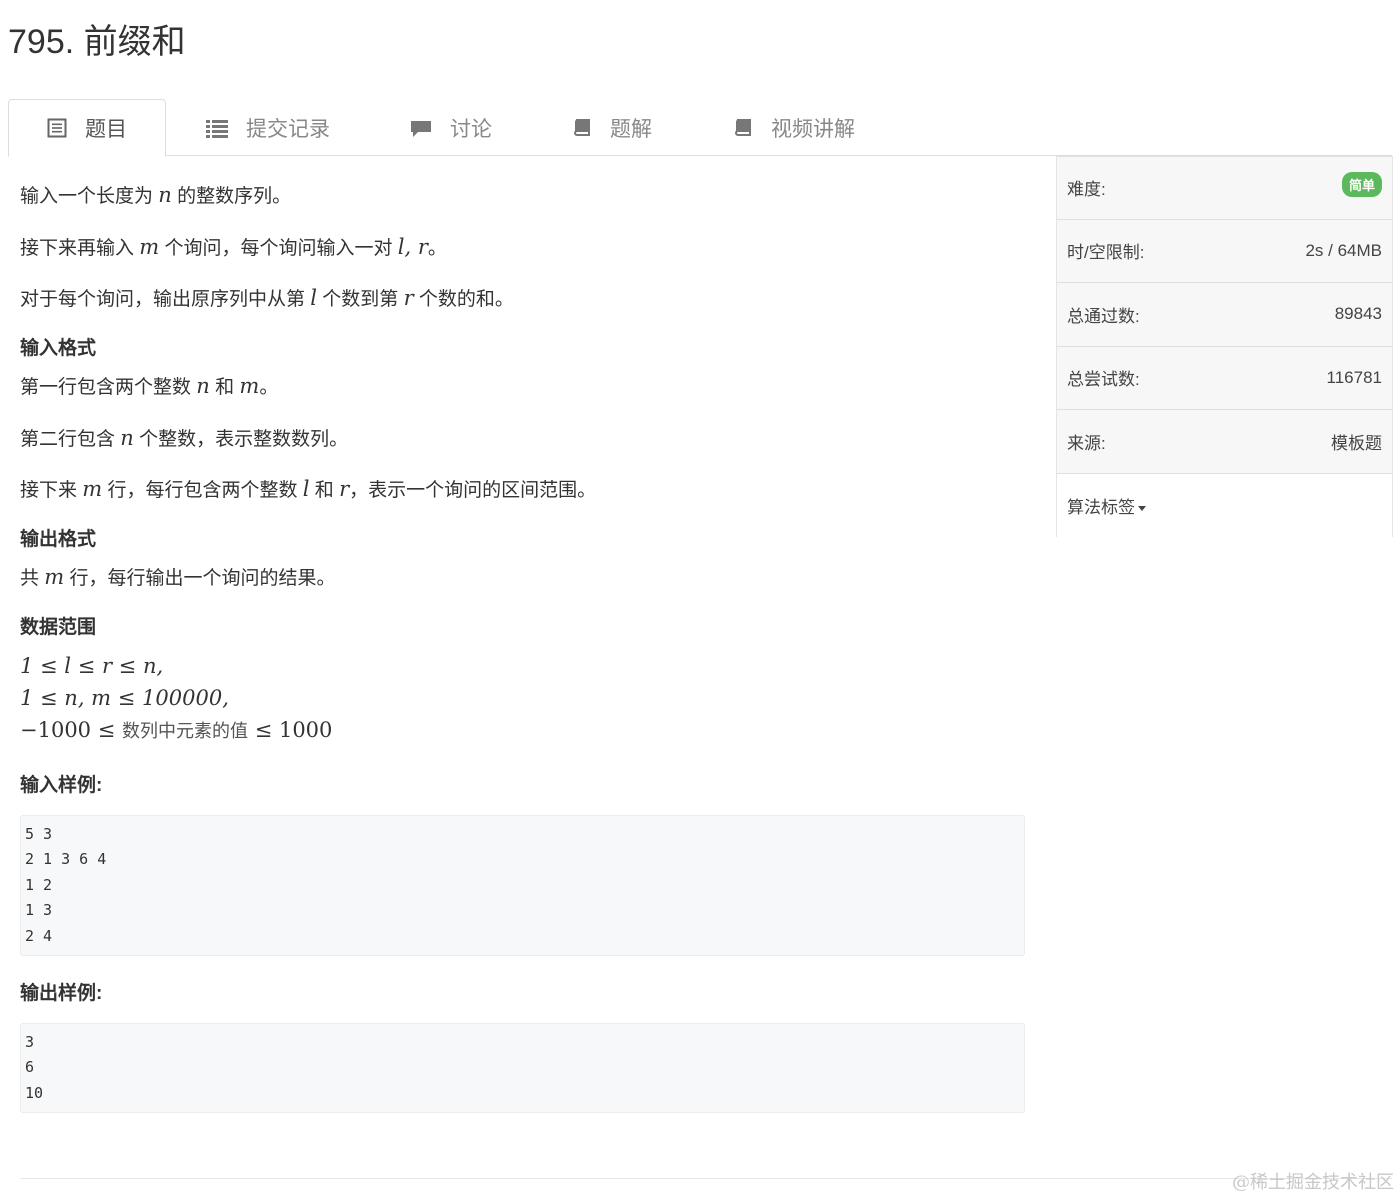 The height and width of the screenshot is (1197, 1400). Describe the element at coordinates (360, 299) in the screenshot. I see `text: 个数到第` at that location.